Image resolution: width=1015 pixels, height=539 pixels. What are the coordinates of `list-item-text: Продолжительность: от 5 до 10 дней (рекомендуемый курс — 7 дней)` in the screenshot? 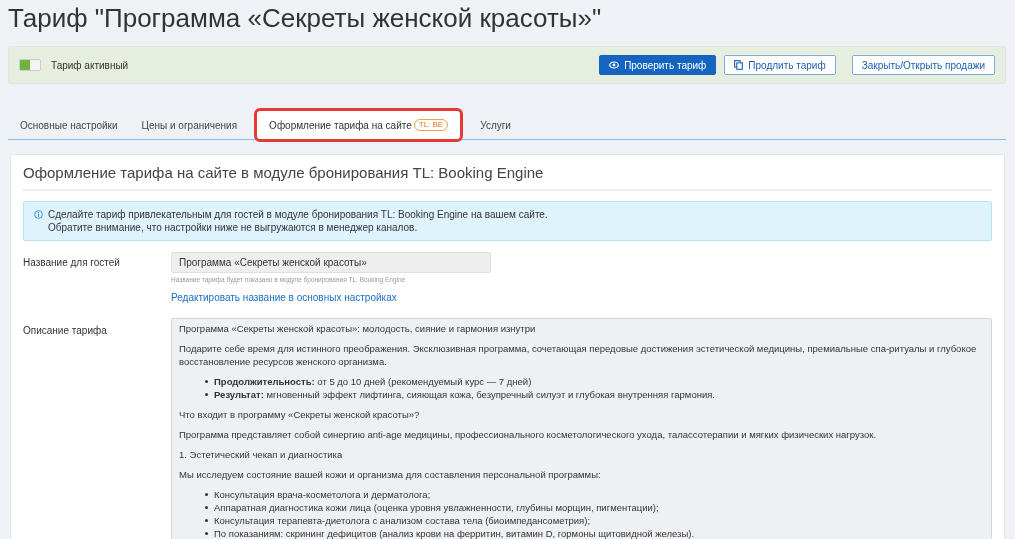 It's located at (373, 381).